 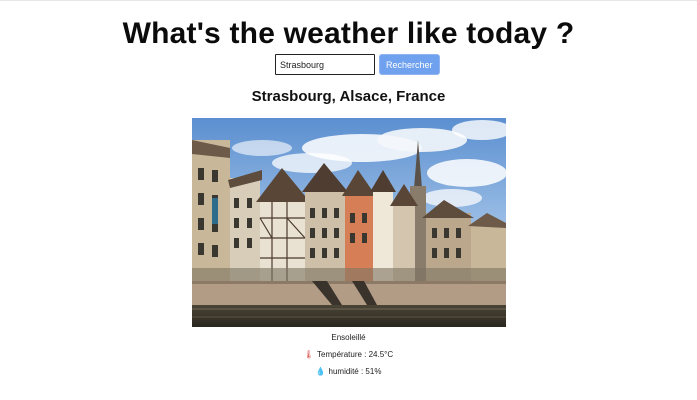 What do you see at coordinates (348, 337) in the screenshot?
I see `weather-condition: Ensoleillé` at bounding box center [348, 337].